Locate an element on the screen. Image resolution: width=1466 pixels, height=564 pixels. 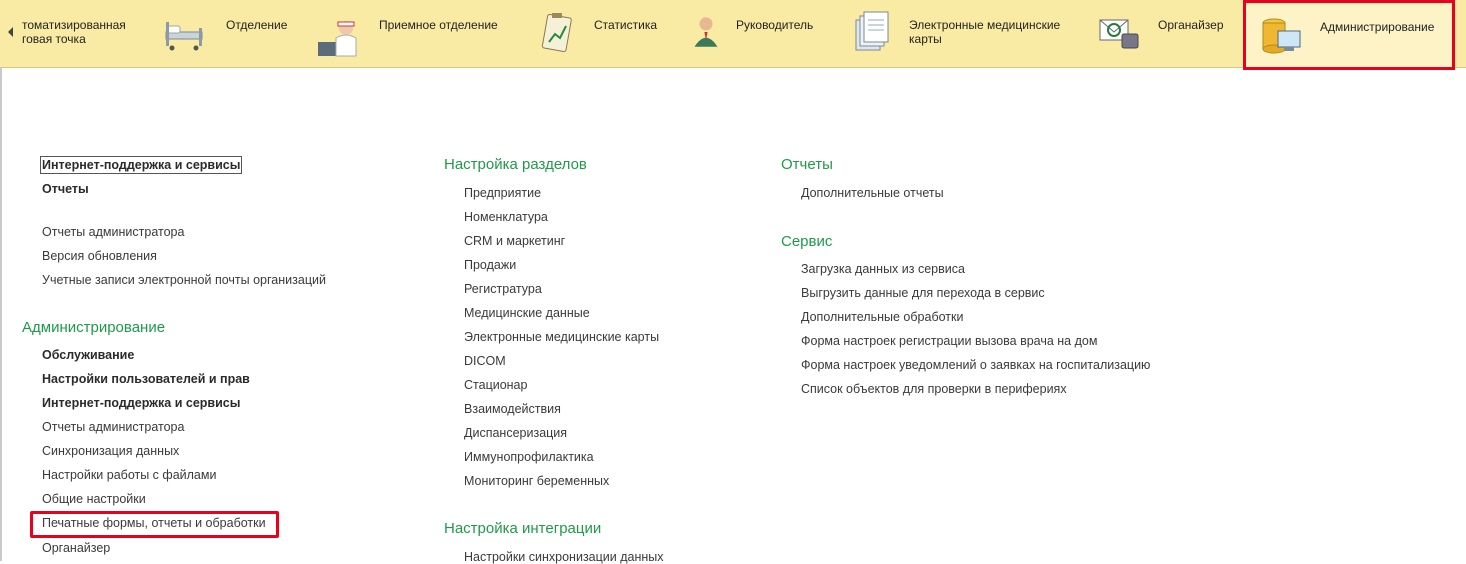
link-load-from-service: Загрузка данных из сервиса is located at coordinates (883, 269).